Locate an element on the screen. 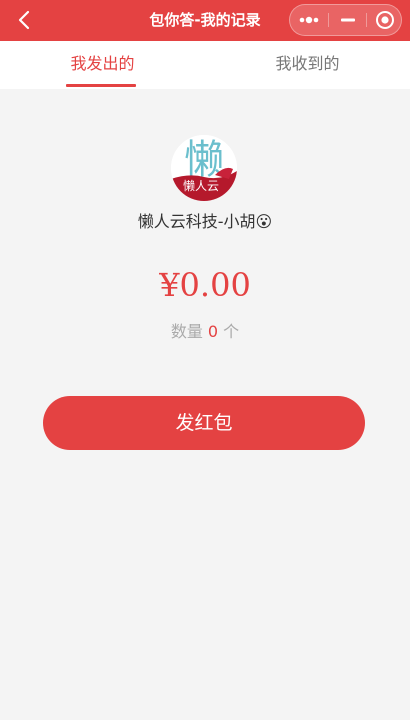  avatar-logo: 懒 懒人云 is located at coordinates (204, 168).